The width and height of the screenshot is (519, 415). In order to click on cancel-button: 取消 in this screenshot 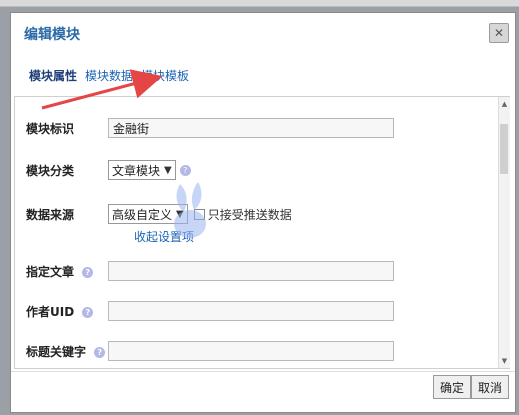, I will do `click(489, 387)`.